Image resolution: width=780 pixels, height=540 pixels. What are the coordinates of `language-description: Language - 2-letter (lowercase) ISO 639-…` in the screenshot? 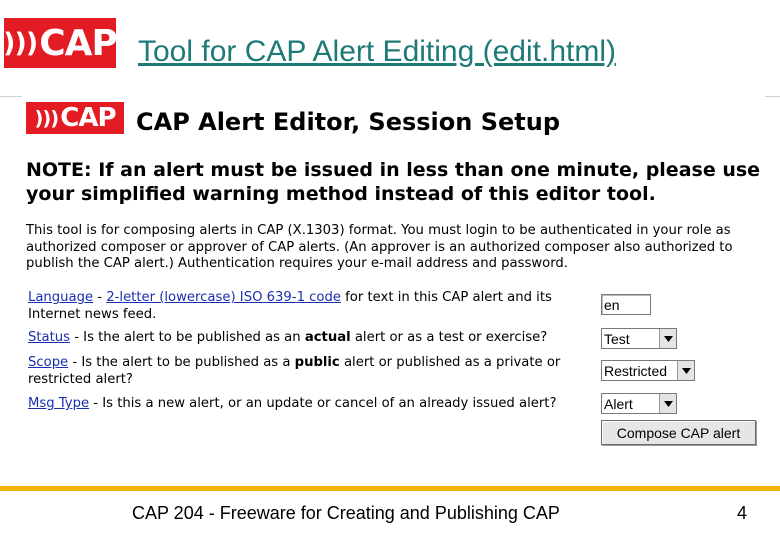 It's located at (290, 306).